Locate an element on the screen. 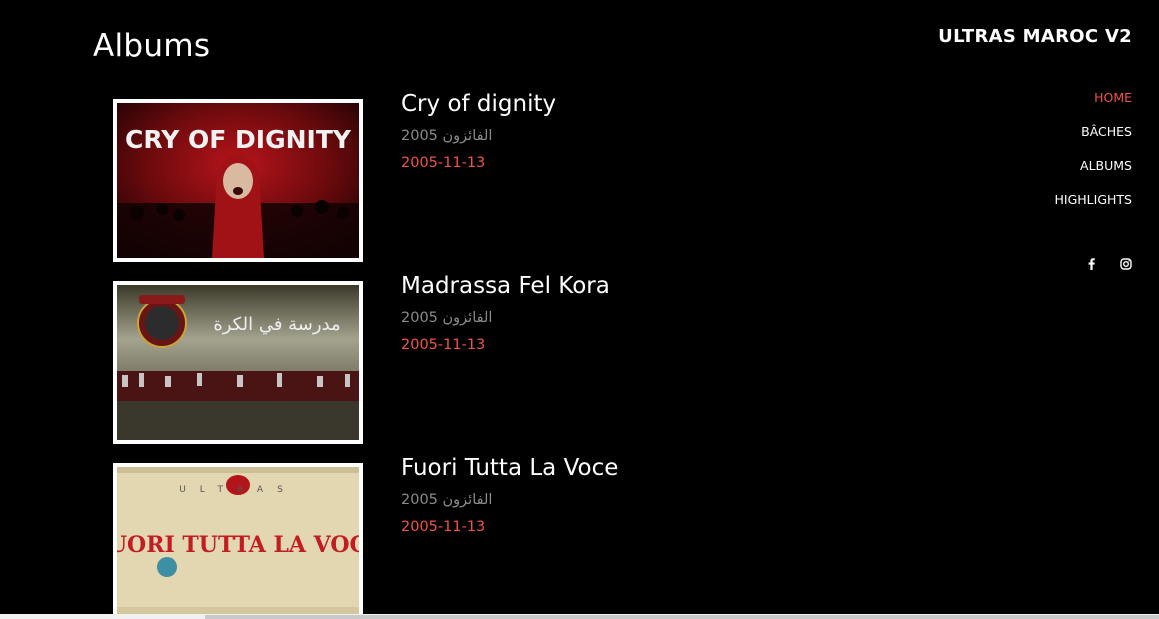 The image size is (1159, 619). album-cover: مدرسة في الكرة is located at coordinates (238, 362).